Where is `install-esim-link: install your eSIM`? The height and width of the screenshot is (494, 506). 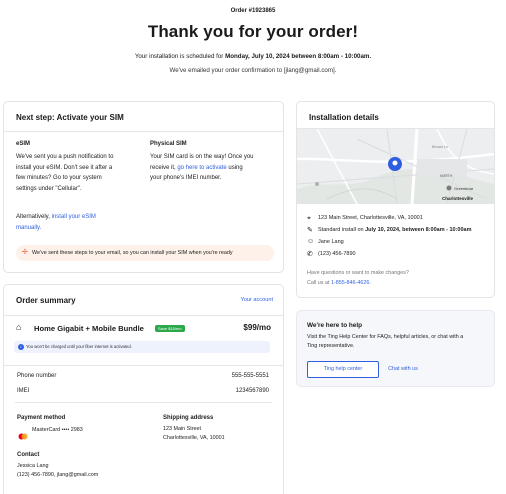
install-esim-link: install your eSIM is located at coordinates (74, 217).